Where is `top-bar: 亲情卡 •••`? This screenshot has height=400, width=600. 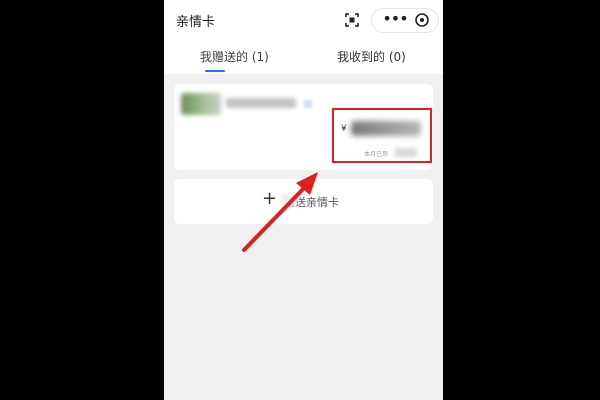 top-bar: 亲情卡 ••• is located at coordinates (303, 20).